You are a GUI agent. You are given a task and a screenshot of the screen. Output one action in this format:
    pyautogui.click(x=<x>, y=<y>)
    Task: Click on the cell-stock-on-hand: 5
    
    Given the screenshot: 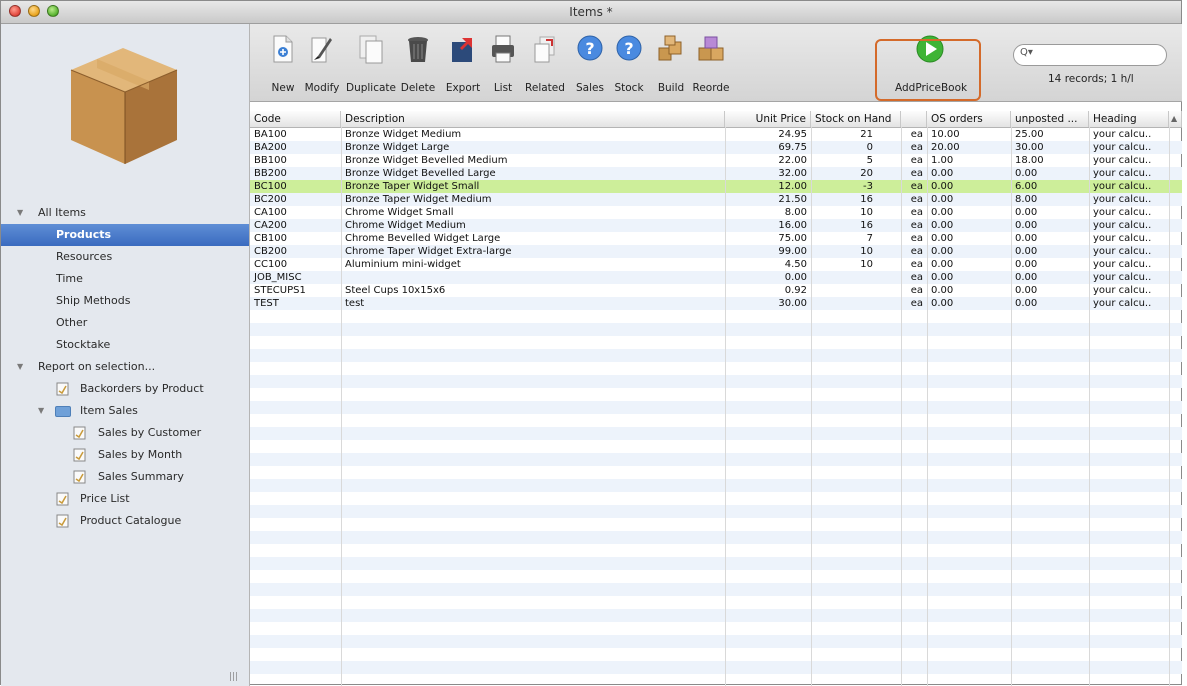 What is the action you would take?
    pyautogui.click(x=869, y=160)
    